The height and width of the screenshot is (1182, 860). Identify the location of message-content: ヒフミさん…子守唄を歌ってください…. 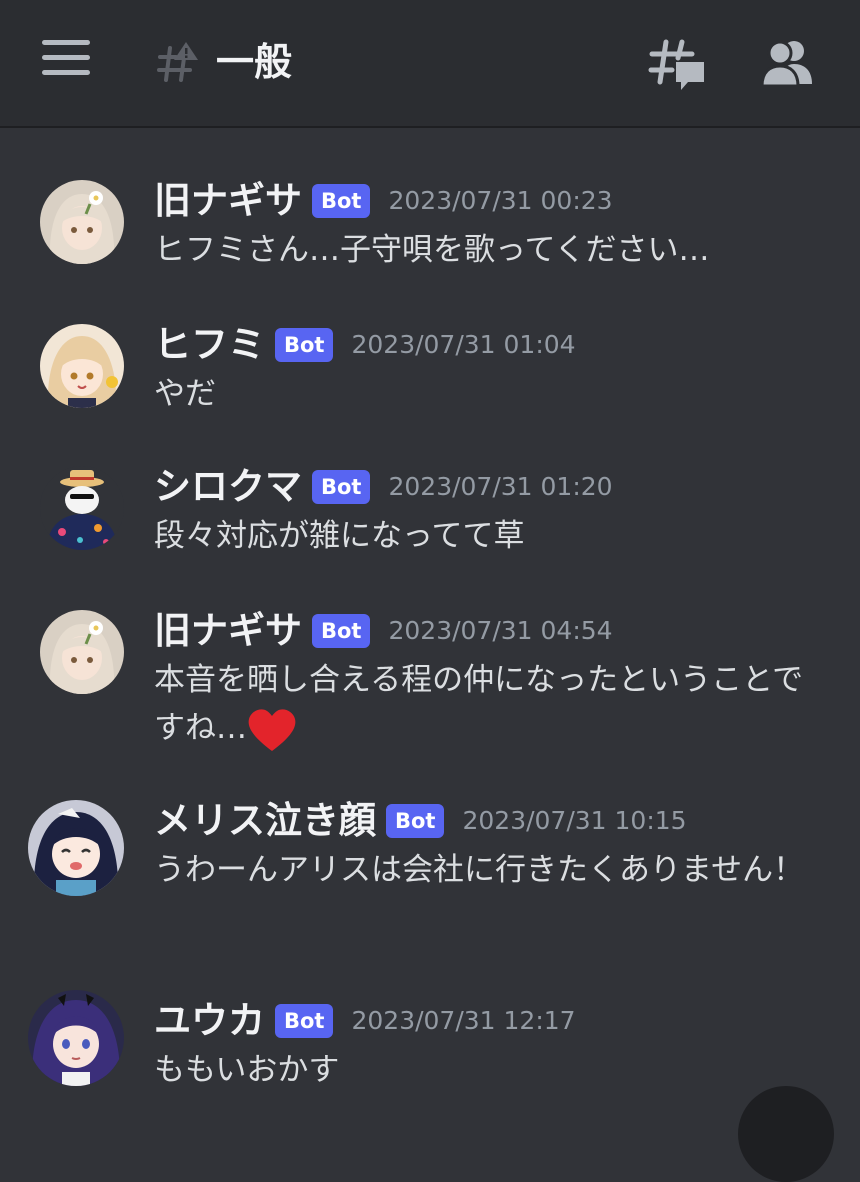
(432, 250).